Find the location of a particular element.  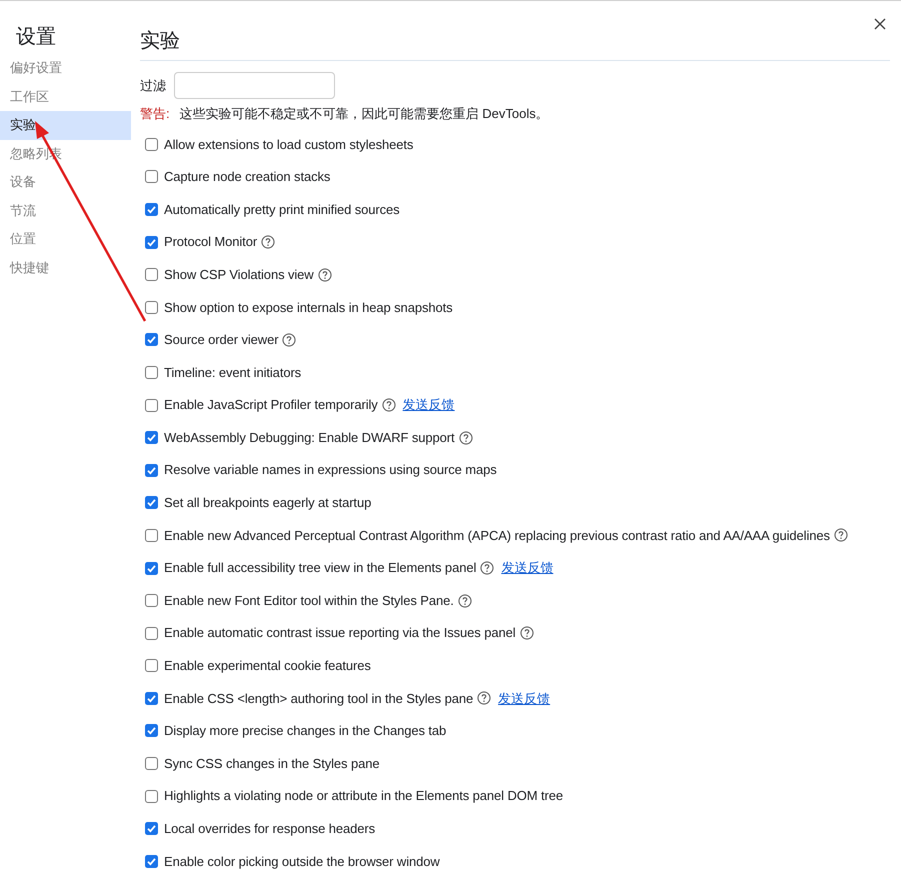

sidebar-item: 工作区 is located at coordinates (65, 96).